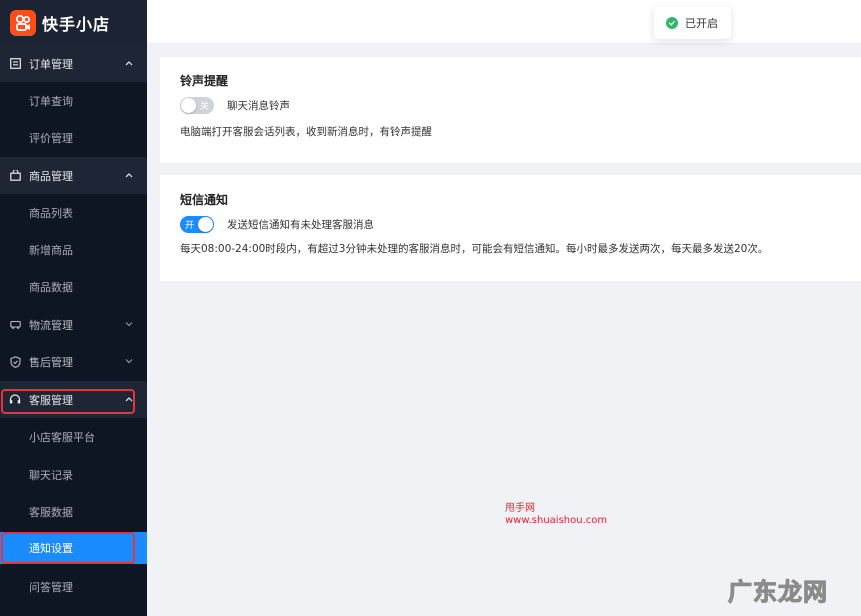 The width and height of the screenshot is (861, 616). I want to click on sidebar-item-cs-platform: 小店客服平台, so click(73, 436).